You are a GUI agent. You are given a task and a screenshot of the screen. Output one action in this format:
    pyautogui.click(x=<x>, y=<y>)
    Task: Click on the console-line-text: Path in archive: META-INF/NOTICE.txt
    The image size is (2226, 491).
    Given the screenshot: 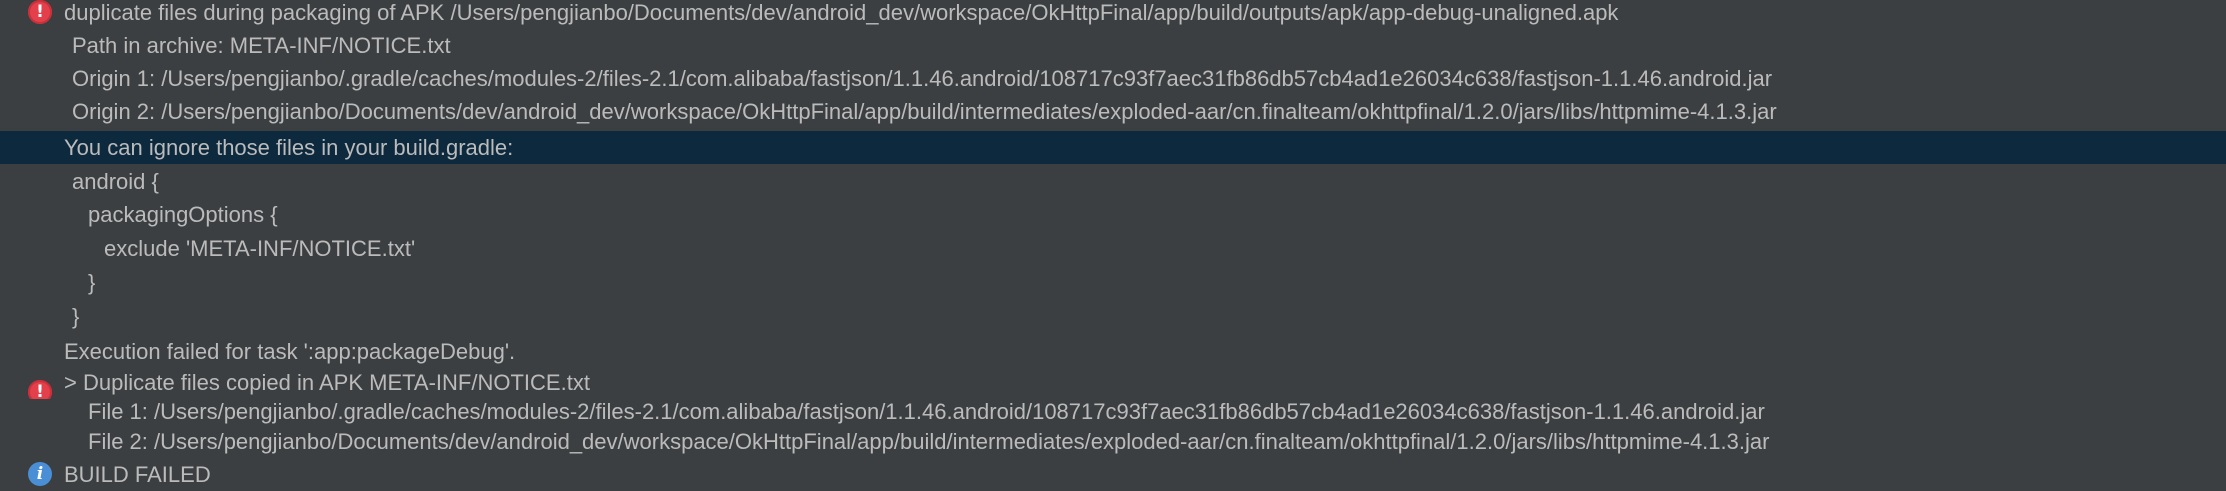 What is the action you would take?
    pyautogui.click(x=261, y=45)
    